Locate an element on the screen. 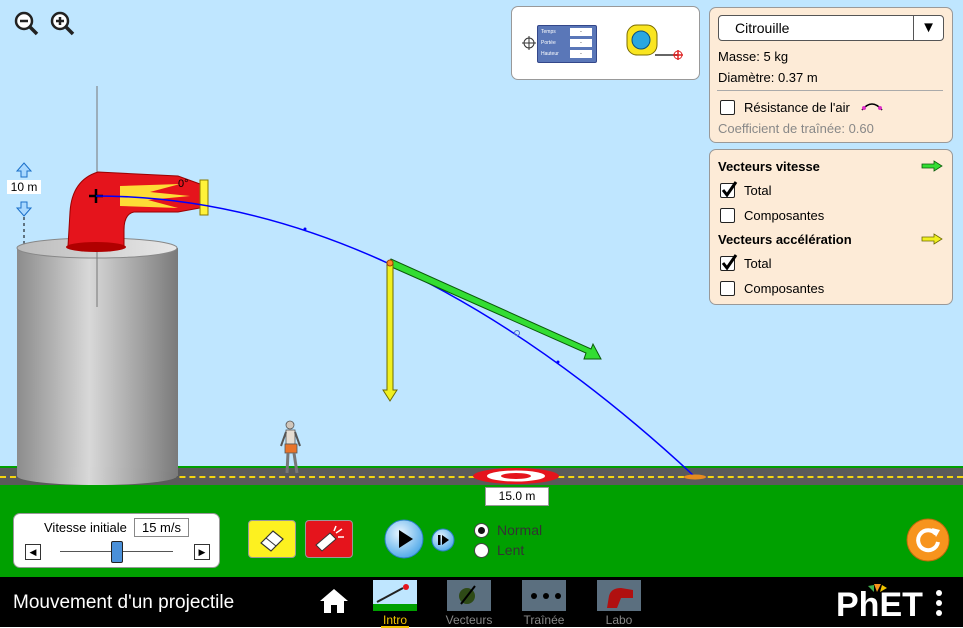 The height and width of the screenshot is (628, 963). zoom-in-icon is located at coordinates (62, 23).